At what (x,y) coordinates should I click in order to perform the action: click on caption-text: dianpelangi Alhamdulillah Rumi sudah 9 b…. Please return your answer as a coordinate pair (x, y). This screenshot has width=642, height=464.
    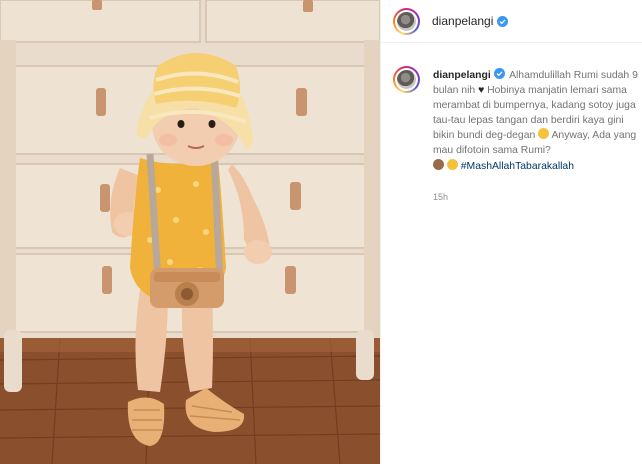
    Looking at the image, I should click on (536, 121).